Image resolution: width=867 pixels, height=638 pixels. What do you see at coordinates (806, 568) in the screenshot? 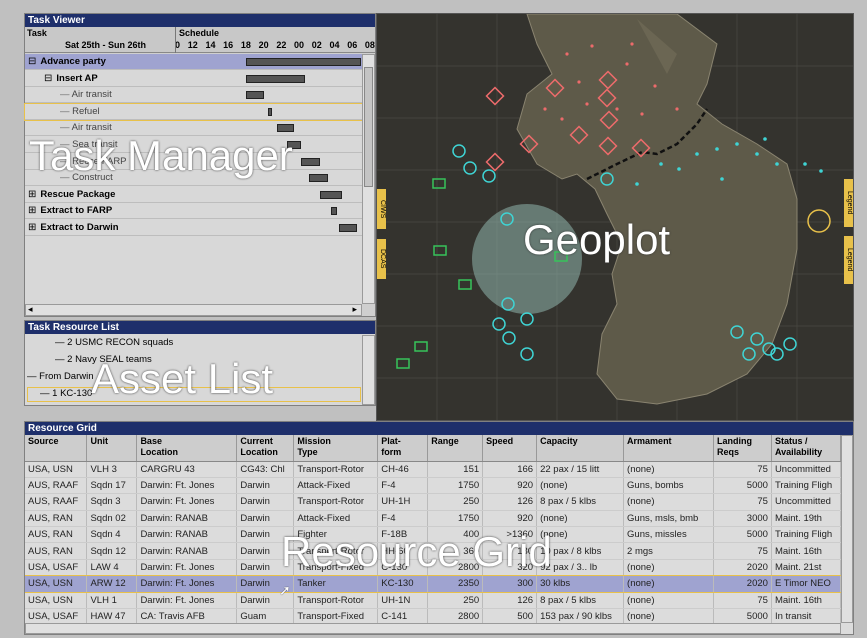
I see `grid-cell: Maint. 21st` at bounding box center [806, 568].